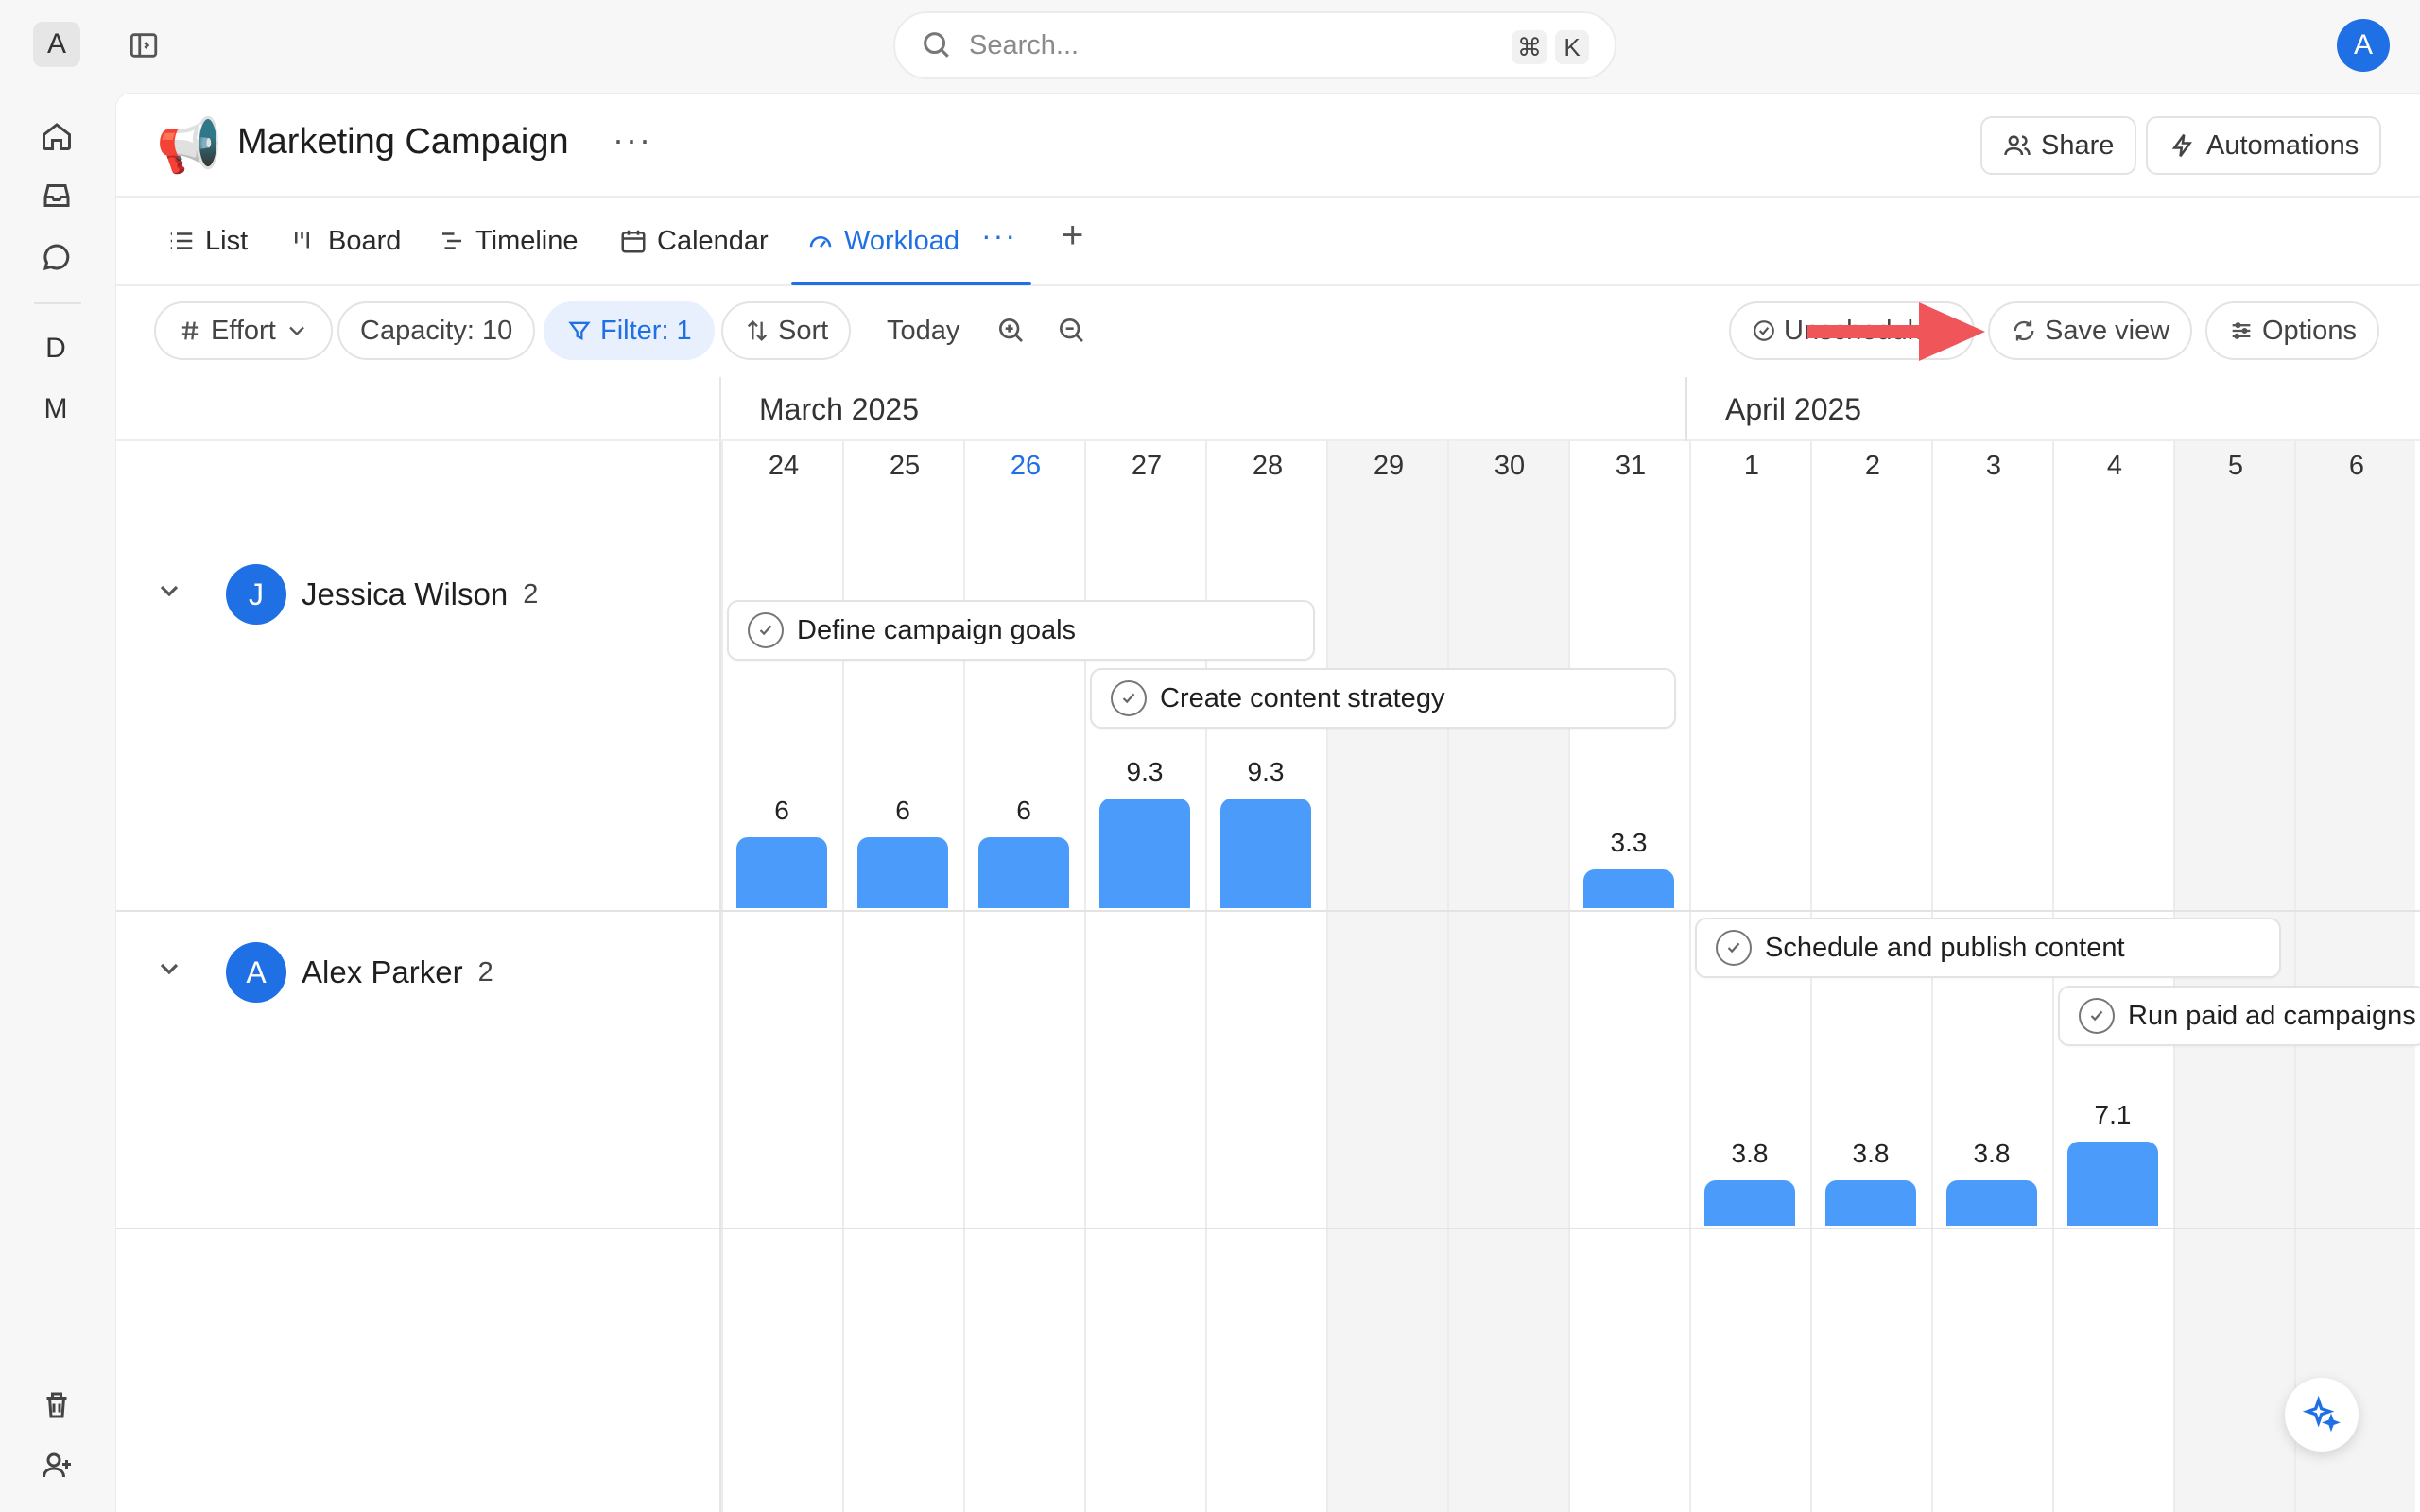 The width and height of the screenshot is (2420, 1512). What do you see at coordinates (256, 594) in the screenshot?
I see `avatar: J` at bounding box center [256, 594].